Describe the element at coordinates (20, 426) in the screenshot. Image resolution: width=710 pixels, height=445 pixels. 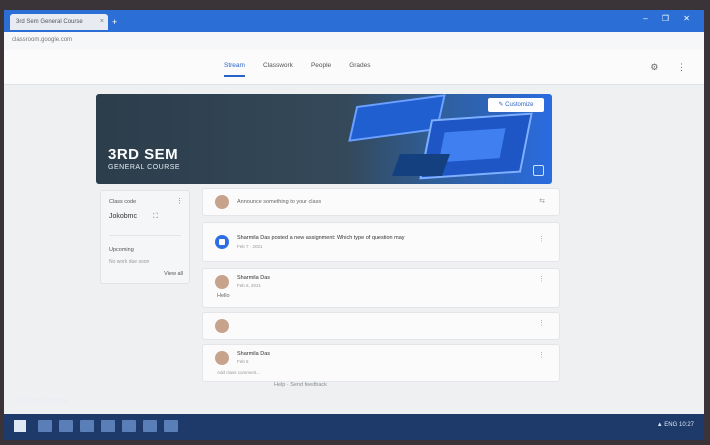
I see `windows-start-icon` at that location.